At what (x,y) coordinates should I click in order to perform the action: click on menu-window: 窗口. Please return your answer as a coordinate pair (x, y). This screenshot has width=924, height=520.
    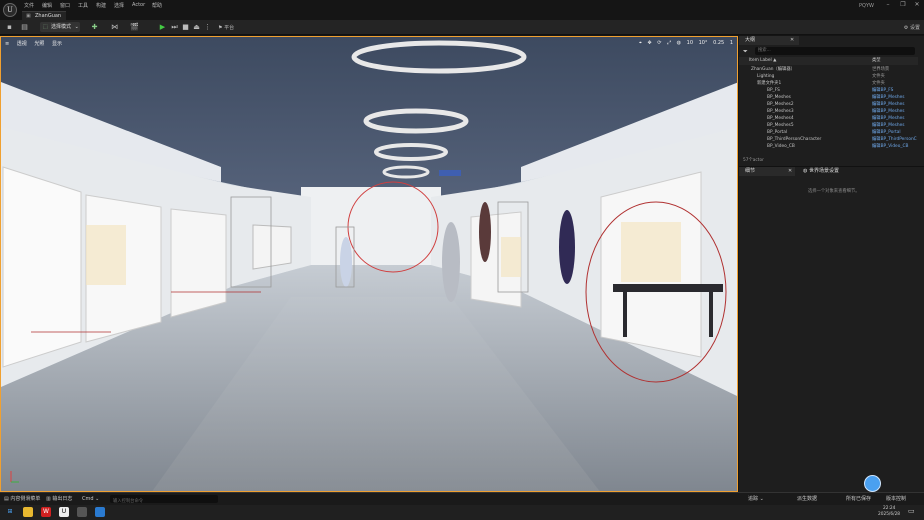
    Looking at the image, I should click on (65, 5).